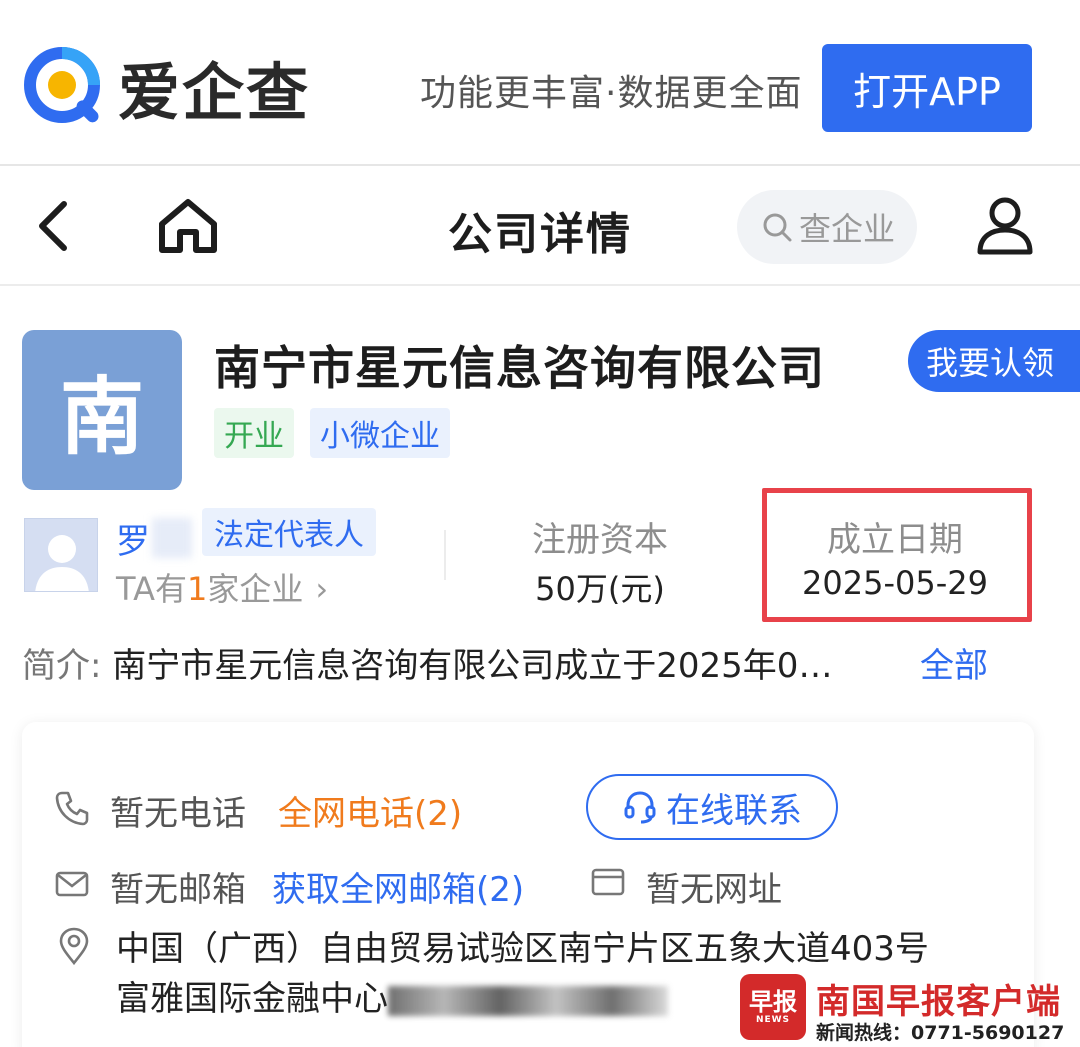 This screenshot has height=1047, width=1080. What do you see at coordinates (714, 890) in the screenshot?
I see `website-status: 暂无网址` at bounding box center [714, 890].